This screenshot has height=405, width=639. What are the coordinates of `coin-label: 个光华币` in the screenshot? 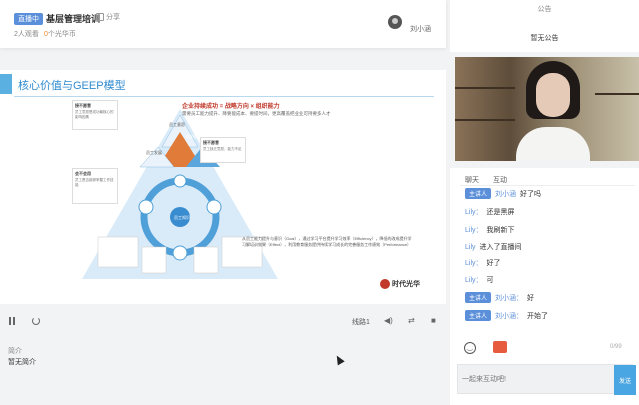 It's located at (61, 34).